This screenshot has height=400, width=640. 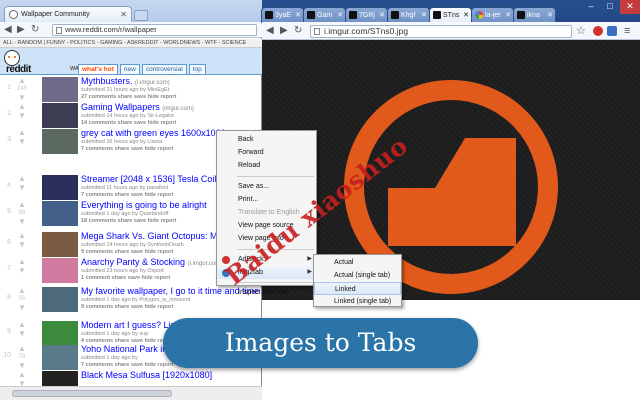 I want to click on maximize-icon: □, so click(x=610, y=7).